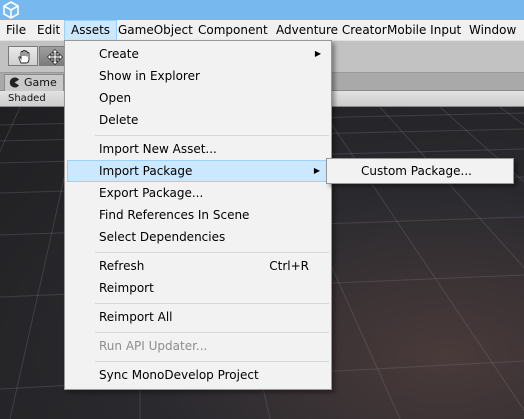 This screenshot has height=419, width=524. I want to click on menu-assets: Assets, so click(91, 30).